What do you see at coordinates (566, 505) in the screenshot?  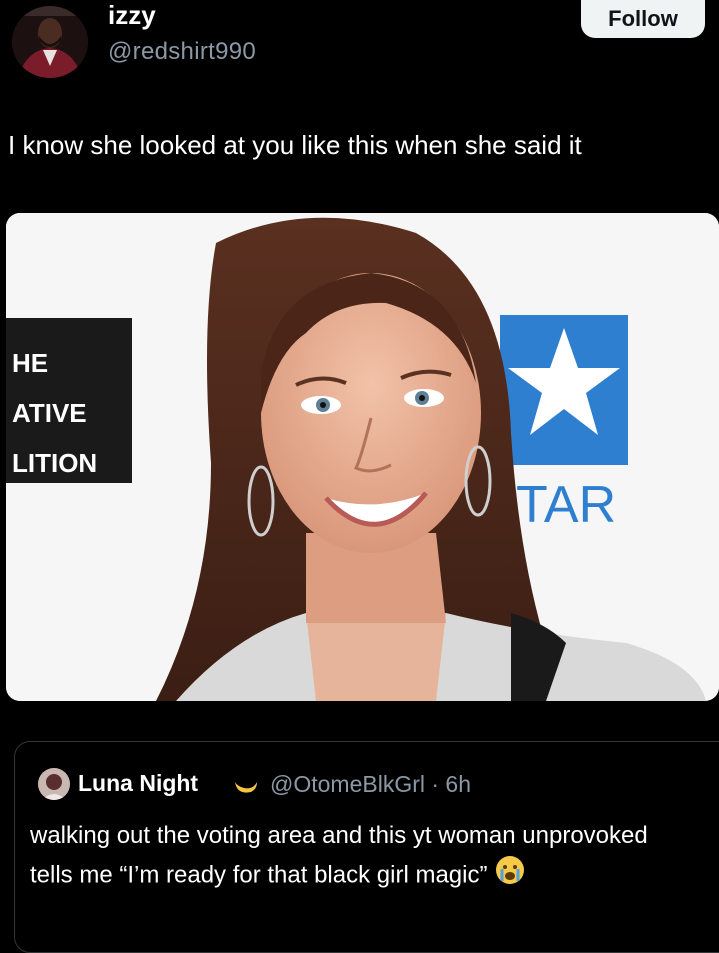 I see `backdrop-text-right: TAR` at bounding box center [566, 505].